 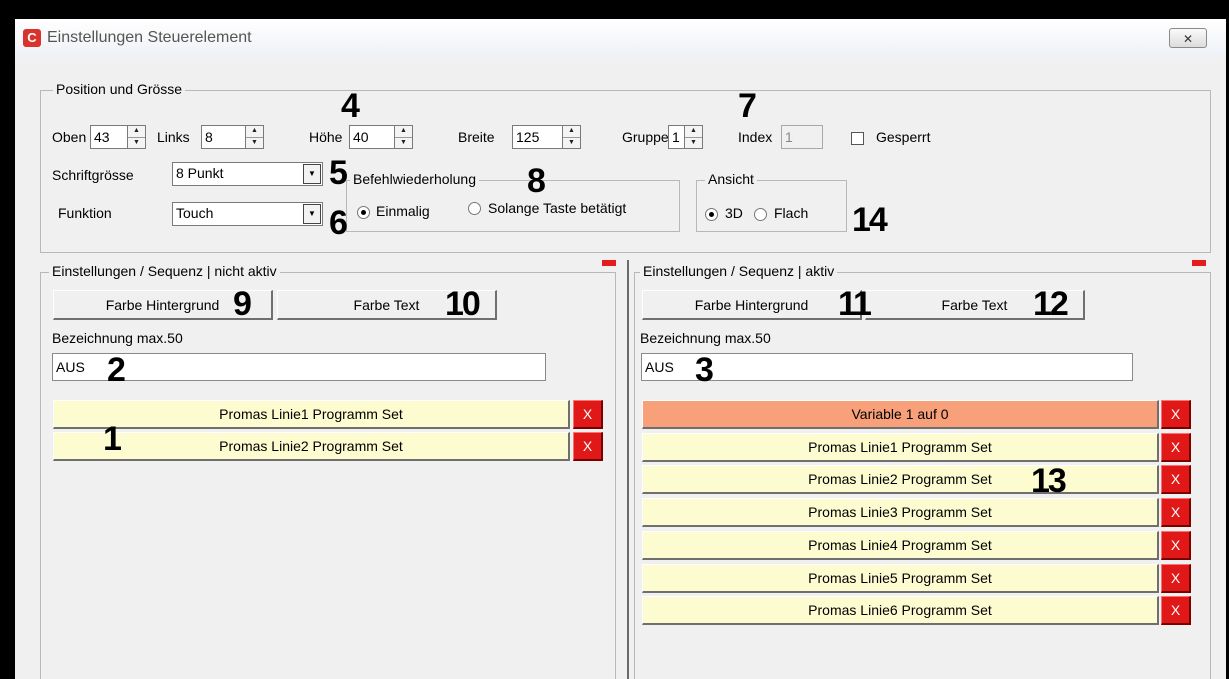 What do you see at coordinates (900, 610) in the screenshot?
I see `right-sequence-item: Promas Linie6 Programm Set` at bounding box center [900, 610].